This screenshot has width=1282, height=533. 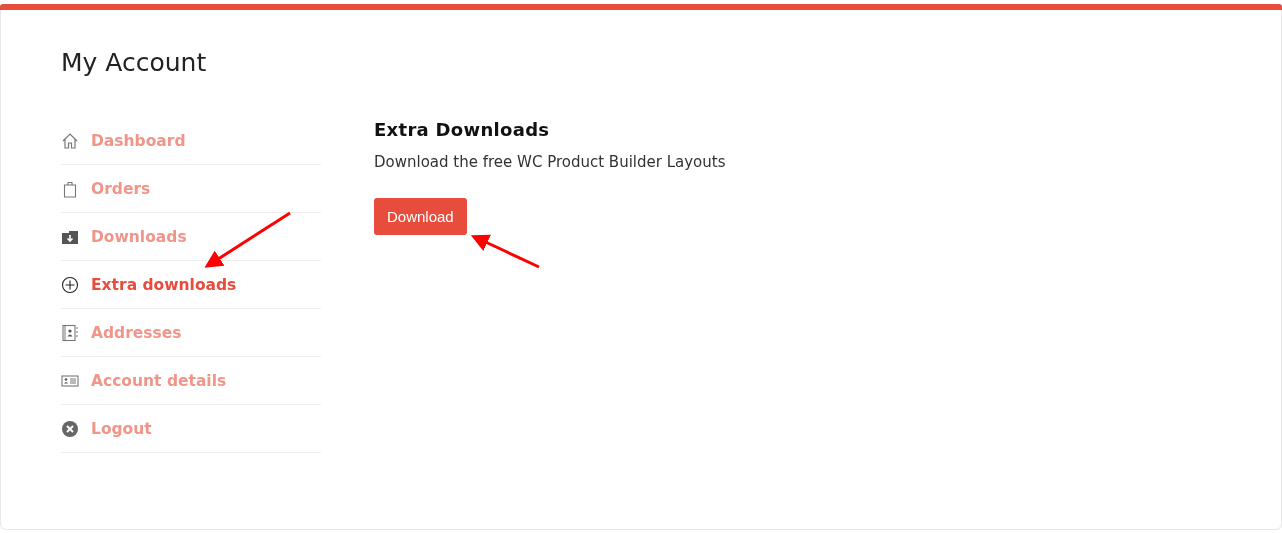 I want to click on page-title: My Account, so click(x=134, y=62).